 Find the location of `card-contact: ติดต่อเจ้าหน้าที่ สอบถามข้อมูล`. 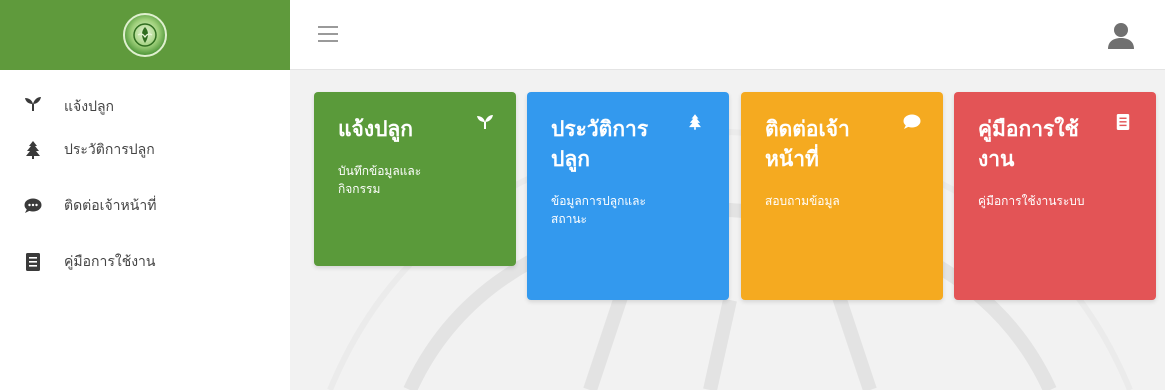

card-contact: ติดต่อเจ้าหน้าที่ สอบถามข้อมูล is located at coordinates (842, 196).